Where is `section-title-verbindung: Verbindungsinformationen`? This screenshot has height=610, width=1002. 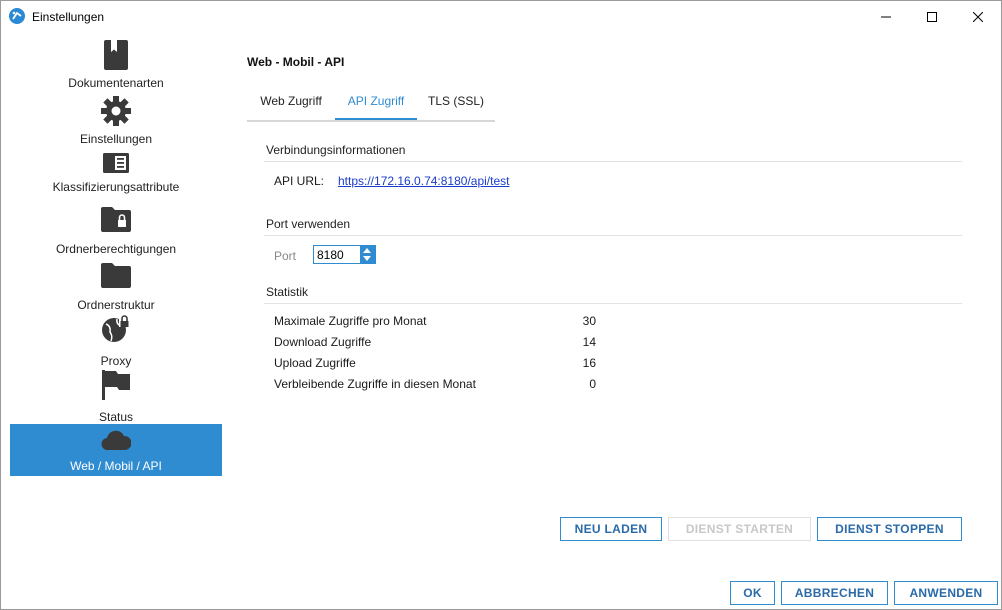 section-title-verbindung: Verbindungsinformationen is located at coordinates (336, 150).